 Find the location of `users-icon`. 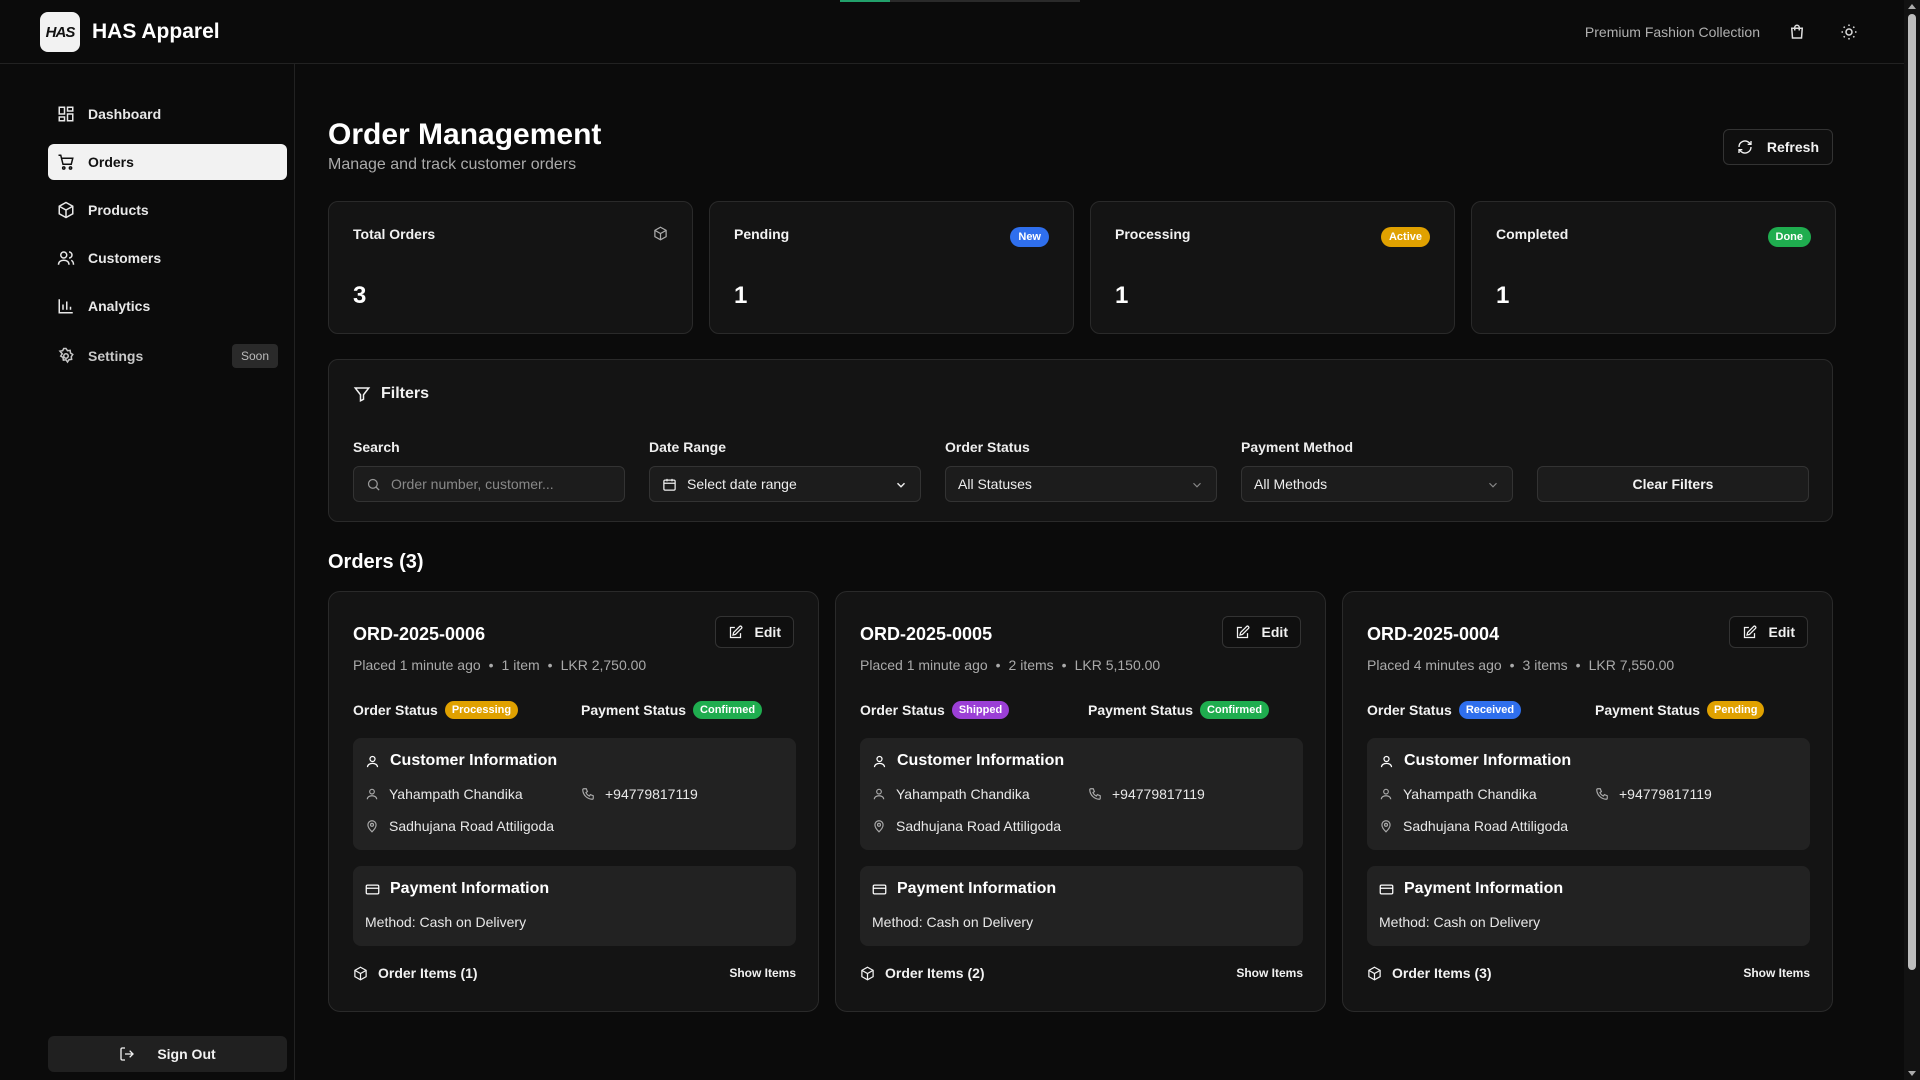

users-icon is located at coordinates (66, 258).